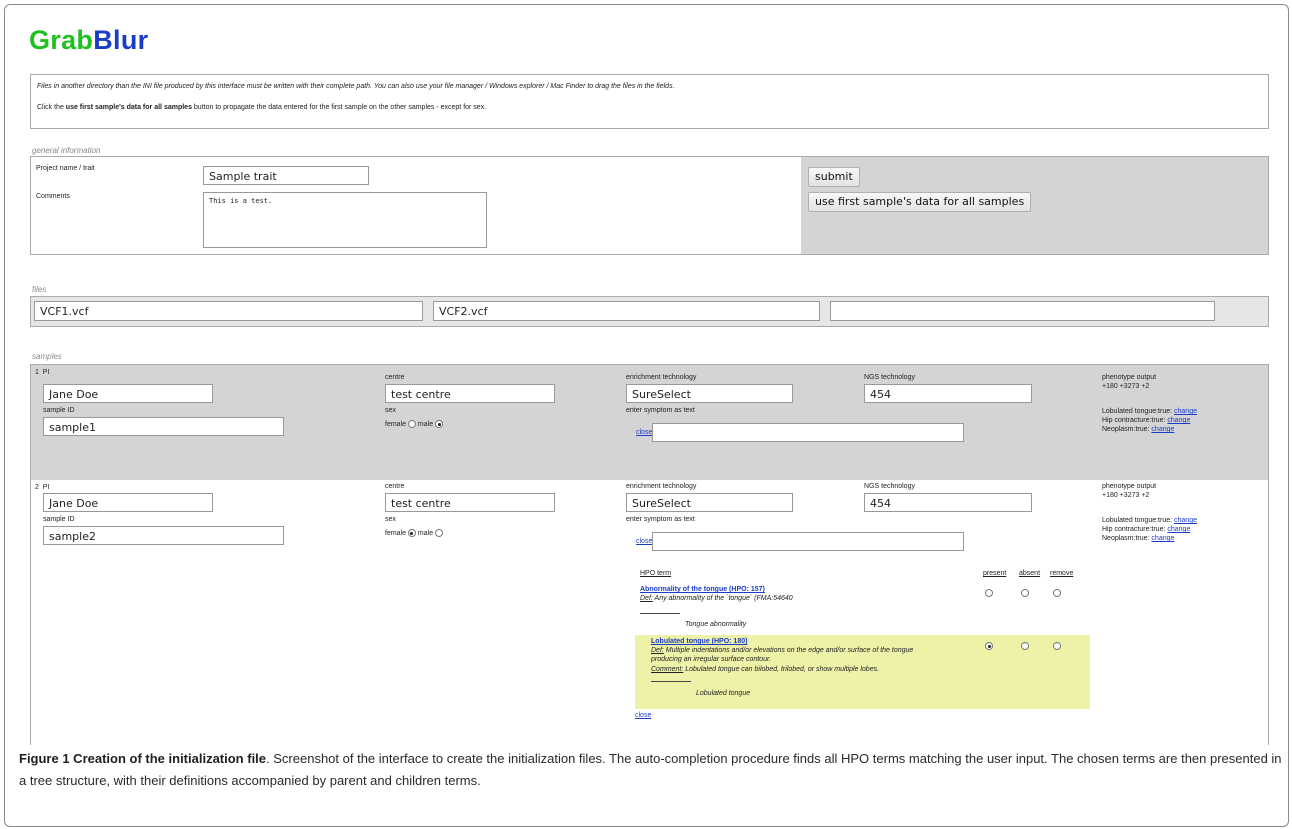  I want to click on sample-number: 2, so click(37, 487).